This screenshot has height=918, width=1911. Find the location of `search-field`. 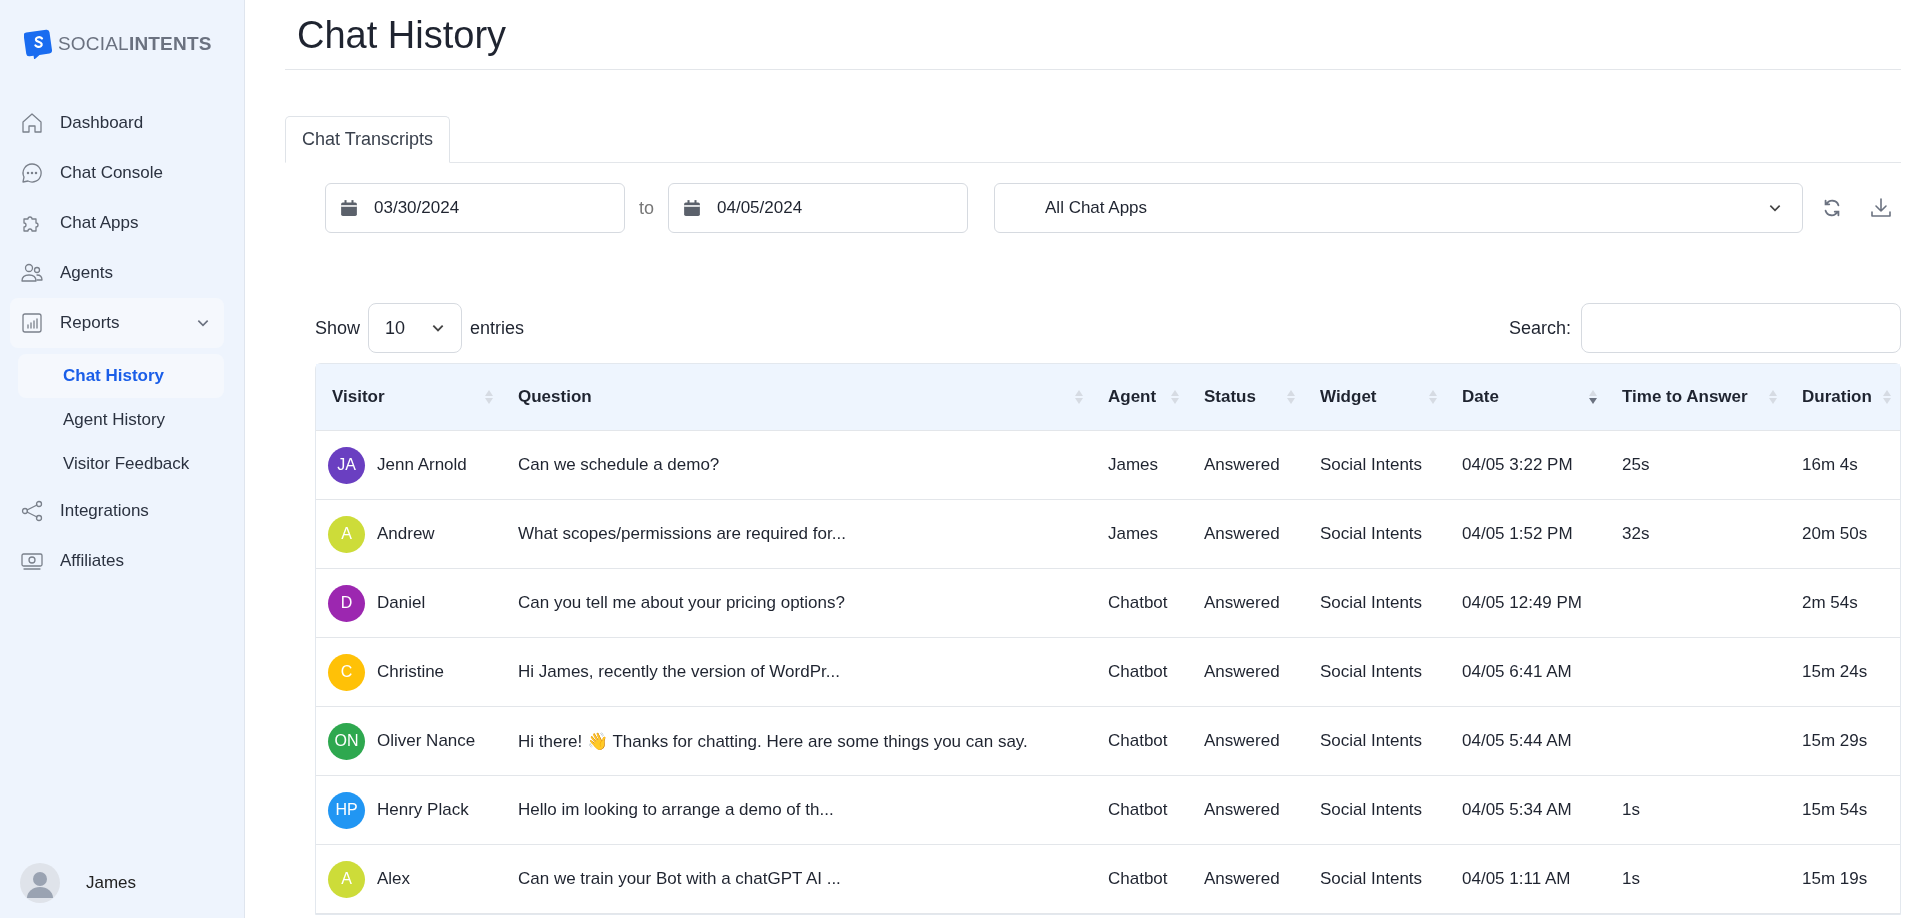

search-field is located at coordinates (1741, 328).